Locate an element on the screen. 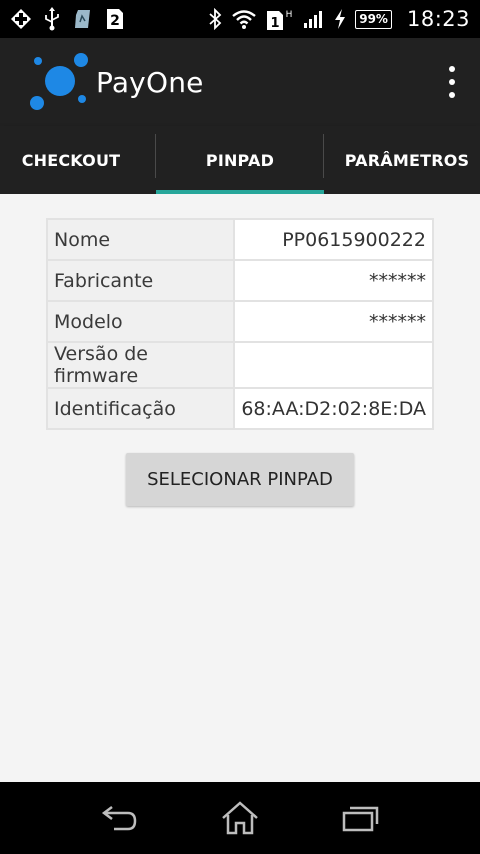 This screenshot has width=480, height=854. tab-bar: CHECKOUT PINPAD PARÂMETROS is located at coordinates (240, 160).